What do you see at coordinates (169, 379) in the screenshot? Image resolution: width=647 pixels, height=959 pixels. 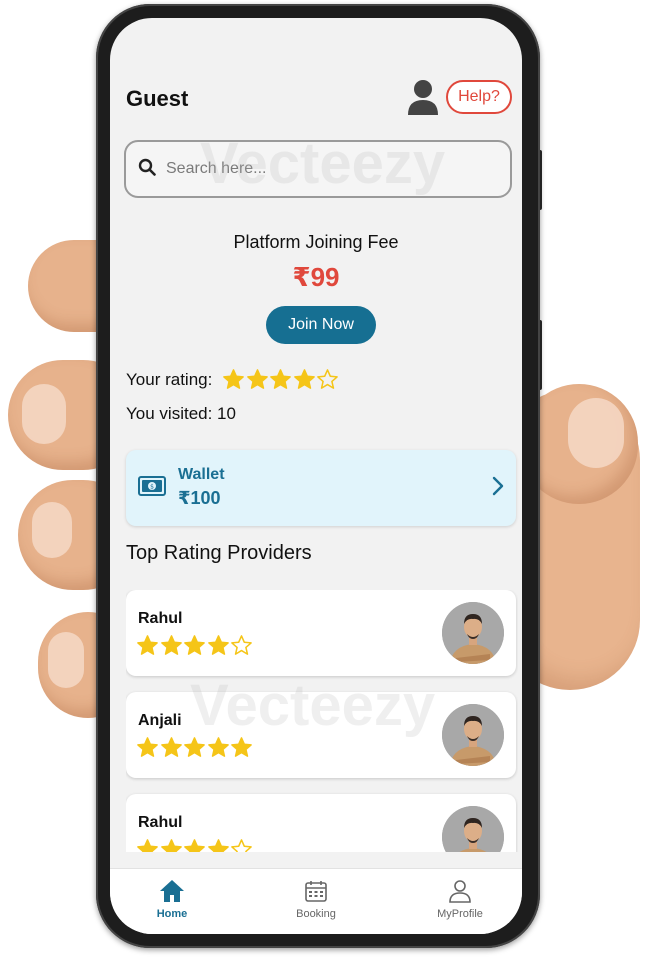 I see `rating-label: Your rating:` at bounding box center [169, 379].